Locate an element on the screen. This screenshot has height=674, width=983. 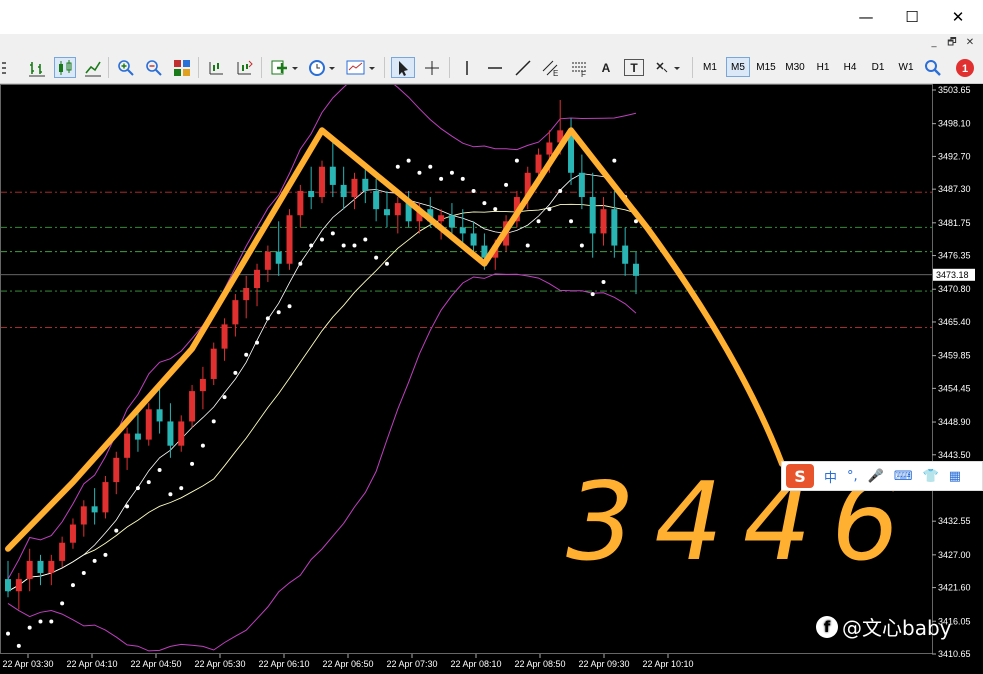
line-chart-icon is located at coordinates (93, 67).